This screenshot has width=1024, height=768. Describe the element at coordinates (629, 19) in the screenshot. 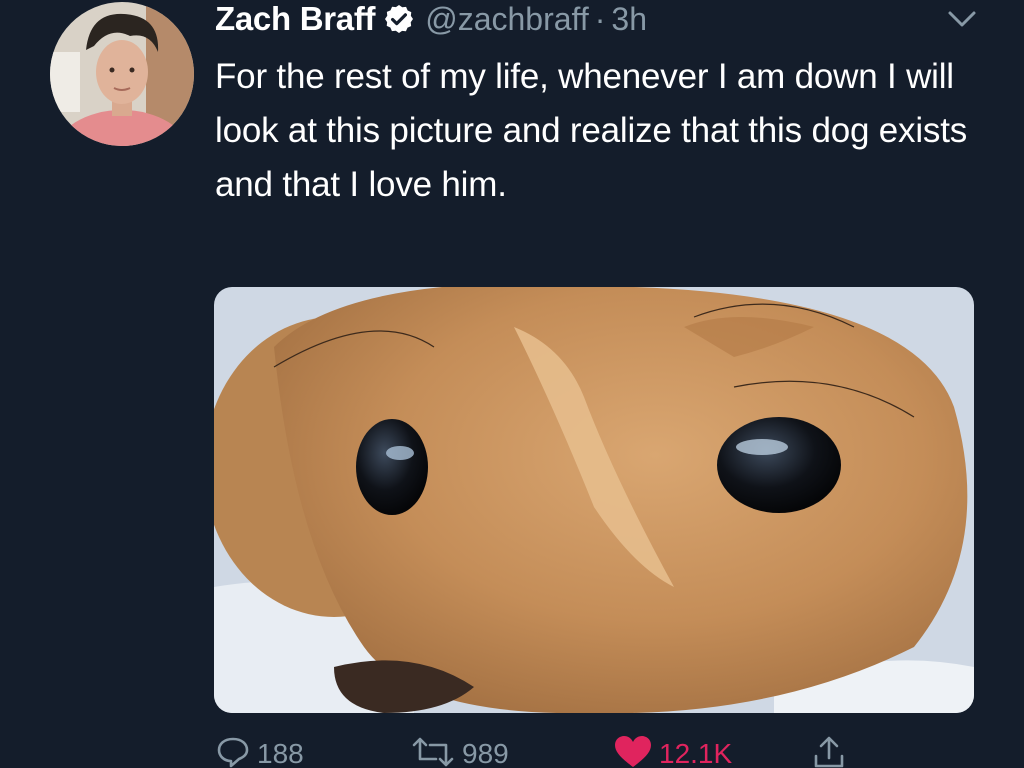

I see `timestamp: 3h` at that location.